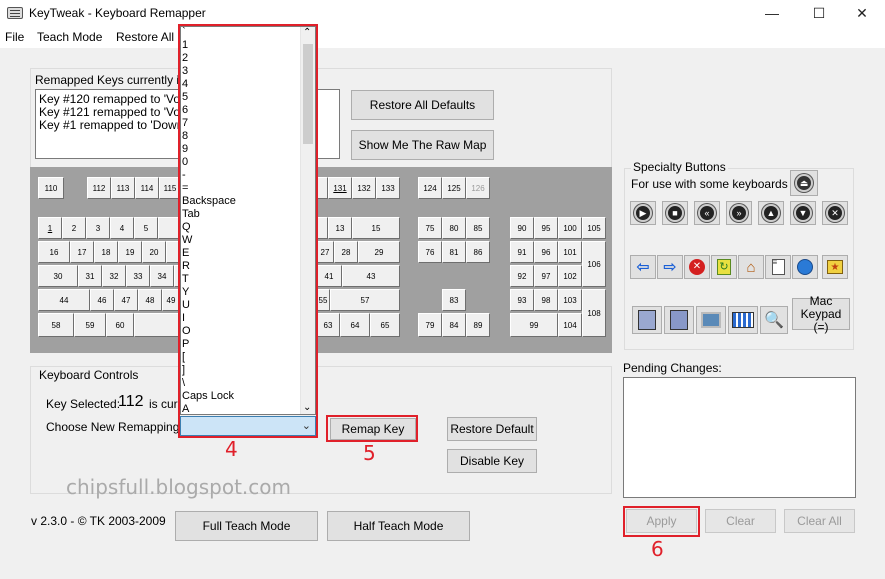  Describe the element at coordinates (570, 228) in the screenshot. I see `key: 100` at that location.